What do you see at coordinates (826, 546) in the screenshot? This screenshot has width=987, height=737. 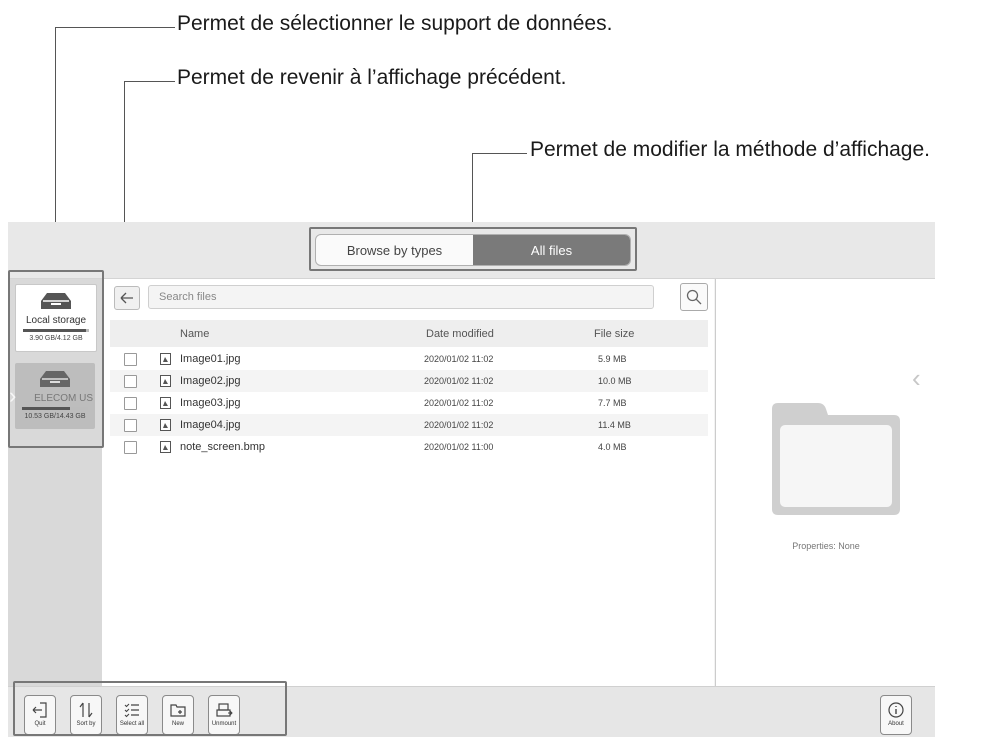 I see `properties-label: Properties: None` at bounding box center [826, 546].